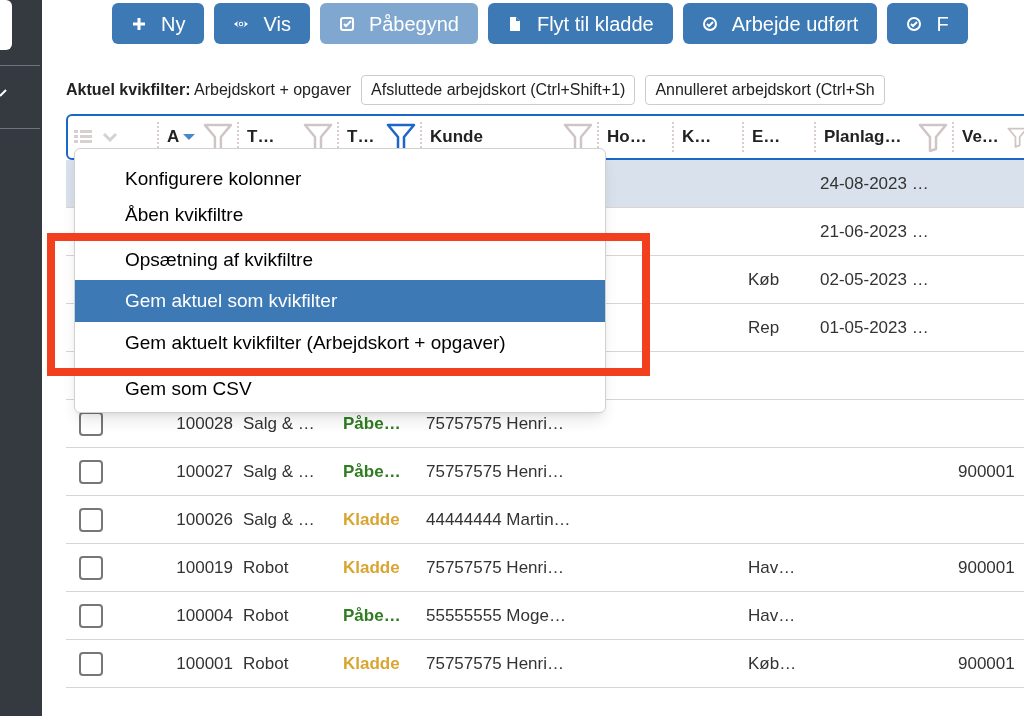  Describe the element at coordinates (764, 327) in the screenshot. I see `table-cell: Rep` at that location.